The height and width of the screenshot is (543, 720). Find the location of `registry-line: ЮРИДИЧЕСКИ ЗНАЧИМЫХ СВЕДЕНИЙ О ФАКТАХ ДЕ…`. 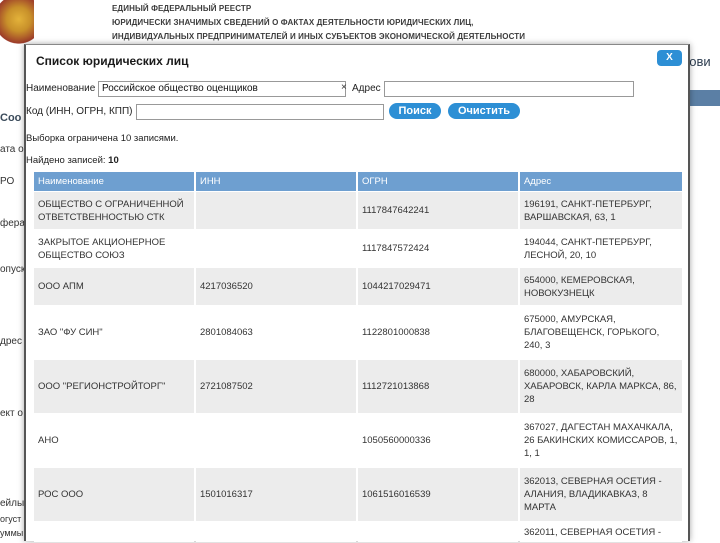

registry-line: ЮРИДИЧЕСКИ ЗНАЧИМЫХ СВЕДЕНИЙ О ФАКТАХ ДЕ… is located at coordinates (293, 22).